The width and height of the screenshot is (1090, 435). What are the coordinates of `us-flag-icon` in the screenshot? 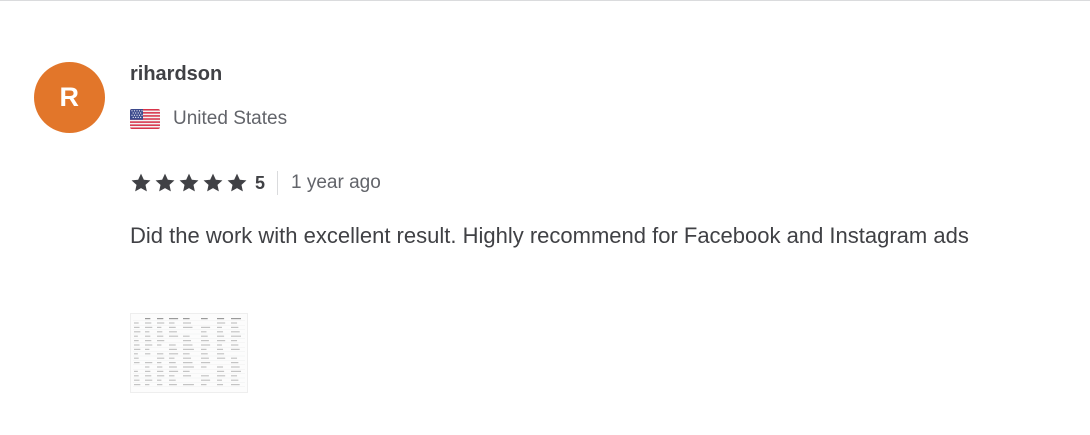 It's located at (145, 119).